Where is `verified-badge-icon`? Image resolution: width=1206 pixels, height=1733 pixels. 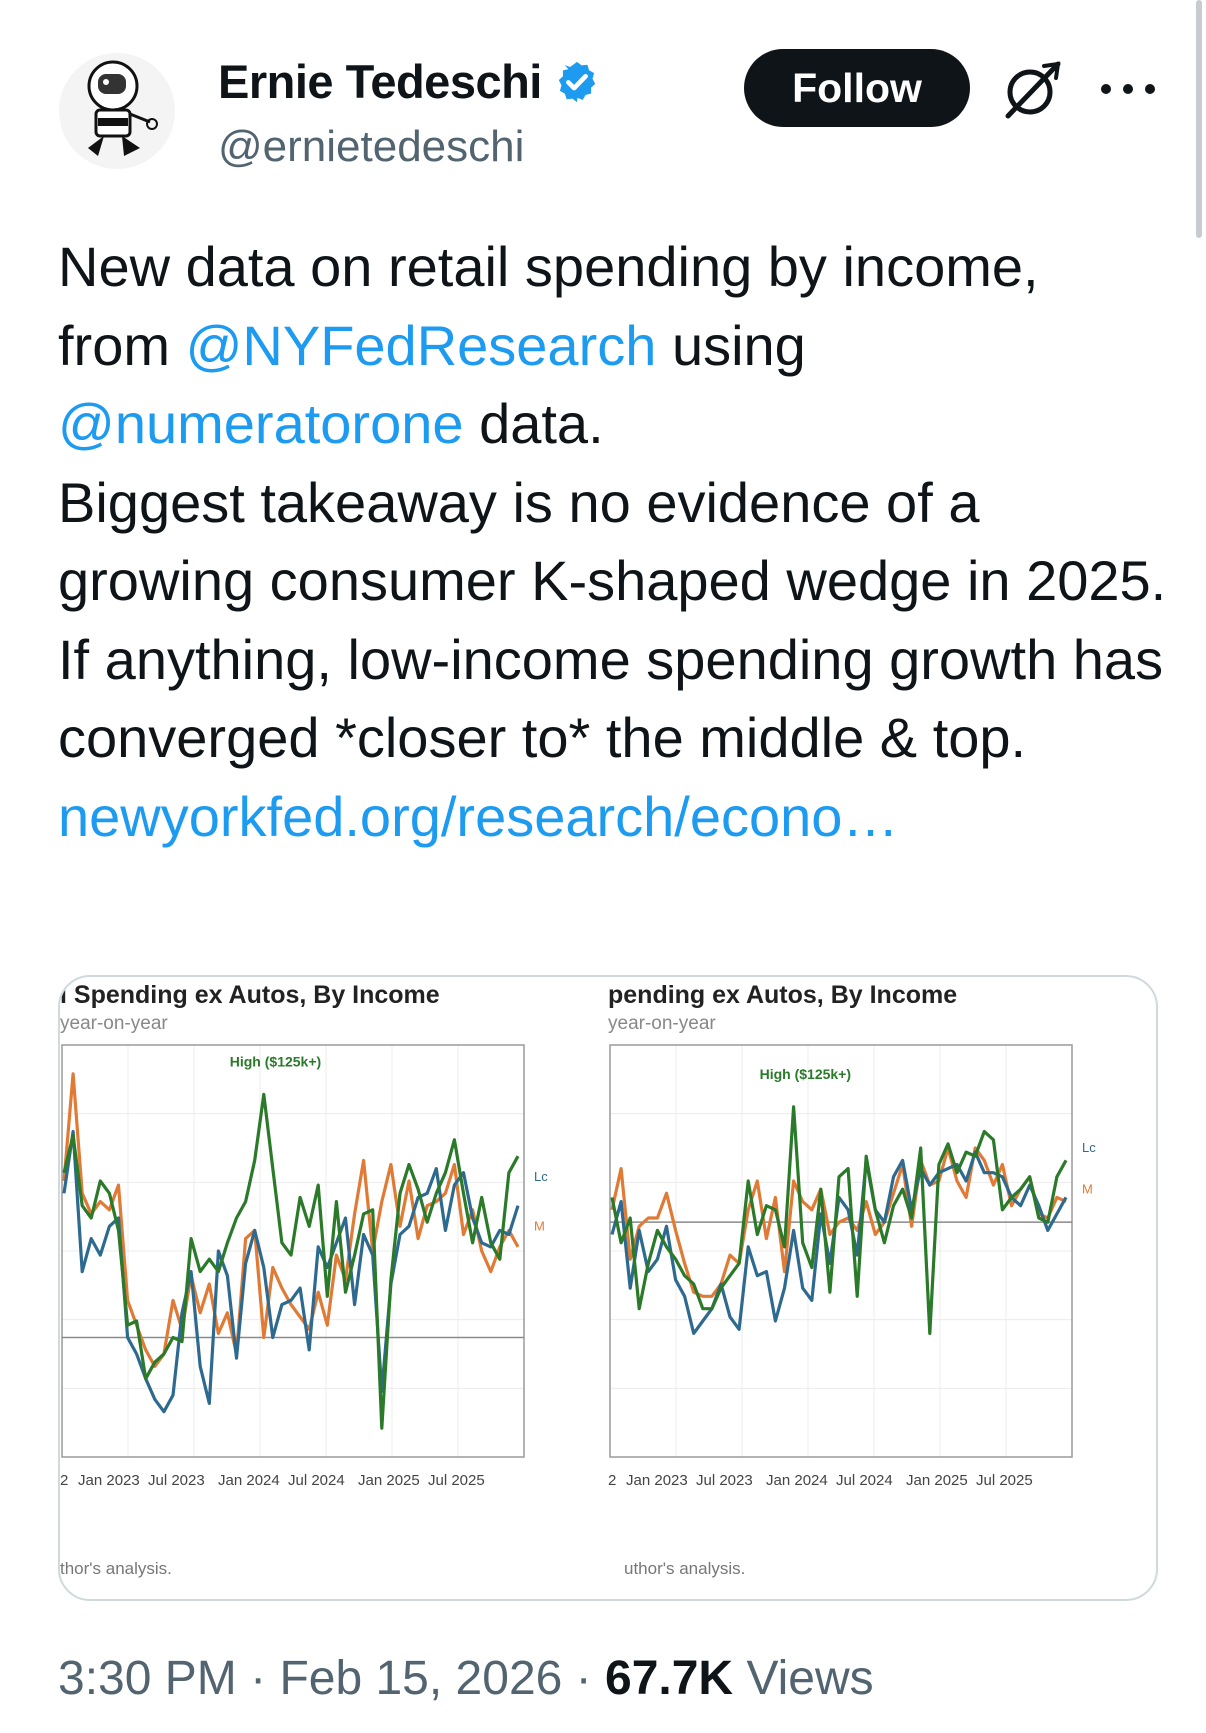
verified-badge-icon is located at coordinates (577, 81).